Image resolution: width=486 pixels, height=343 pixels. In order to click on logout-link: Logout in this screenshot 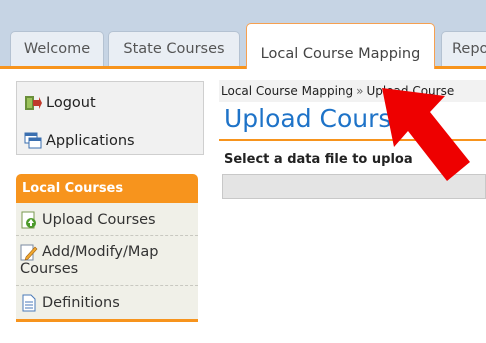, I will do `click(60, 103)`.